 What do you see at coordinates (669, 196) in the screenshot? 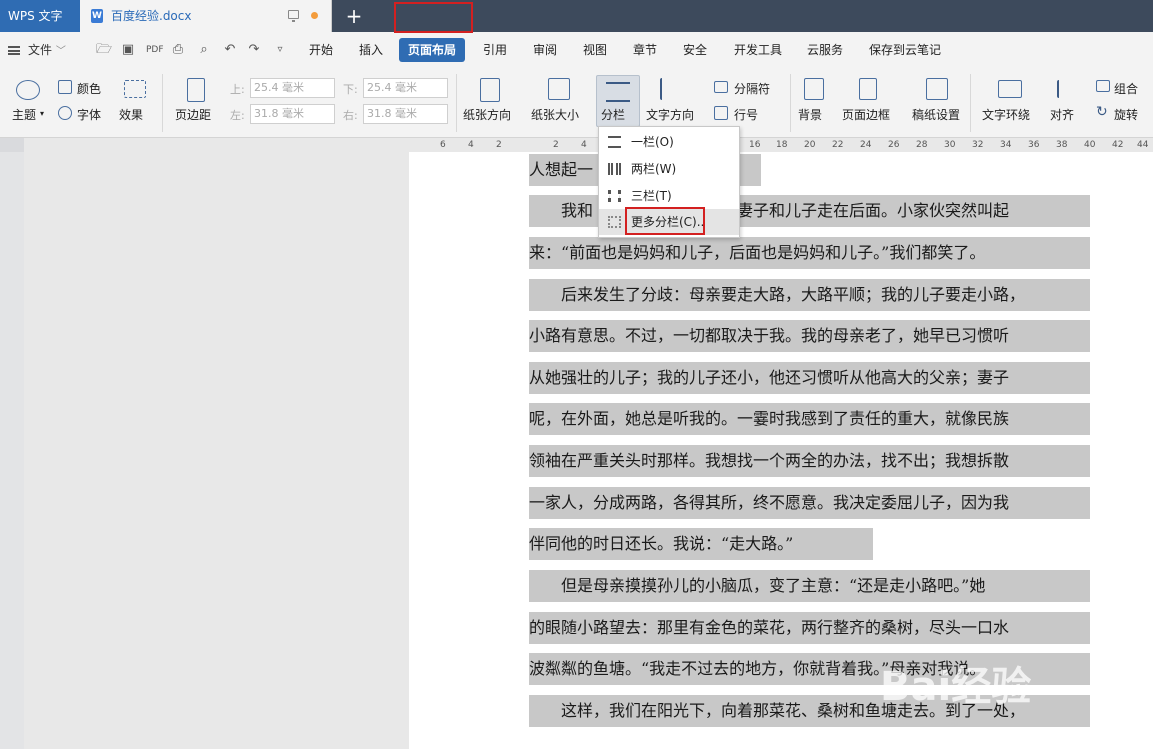
I see `menu-item-three-columns: 三栏(T)` at bounding box center [669, 196].